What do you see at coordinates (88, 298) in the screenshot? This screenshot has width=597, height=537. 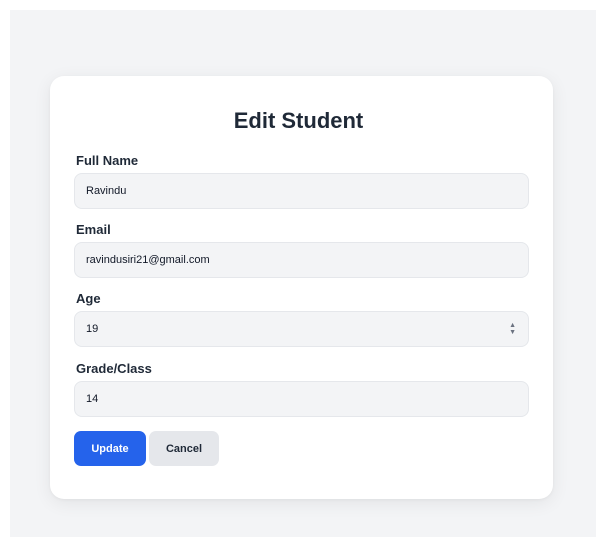 I see `age-label: Age` at bounding box center [88, 298].